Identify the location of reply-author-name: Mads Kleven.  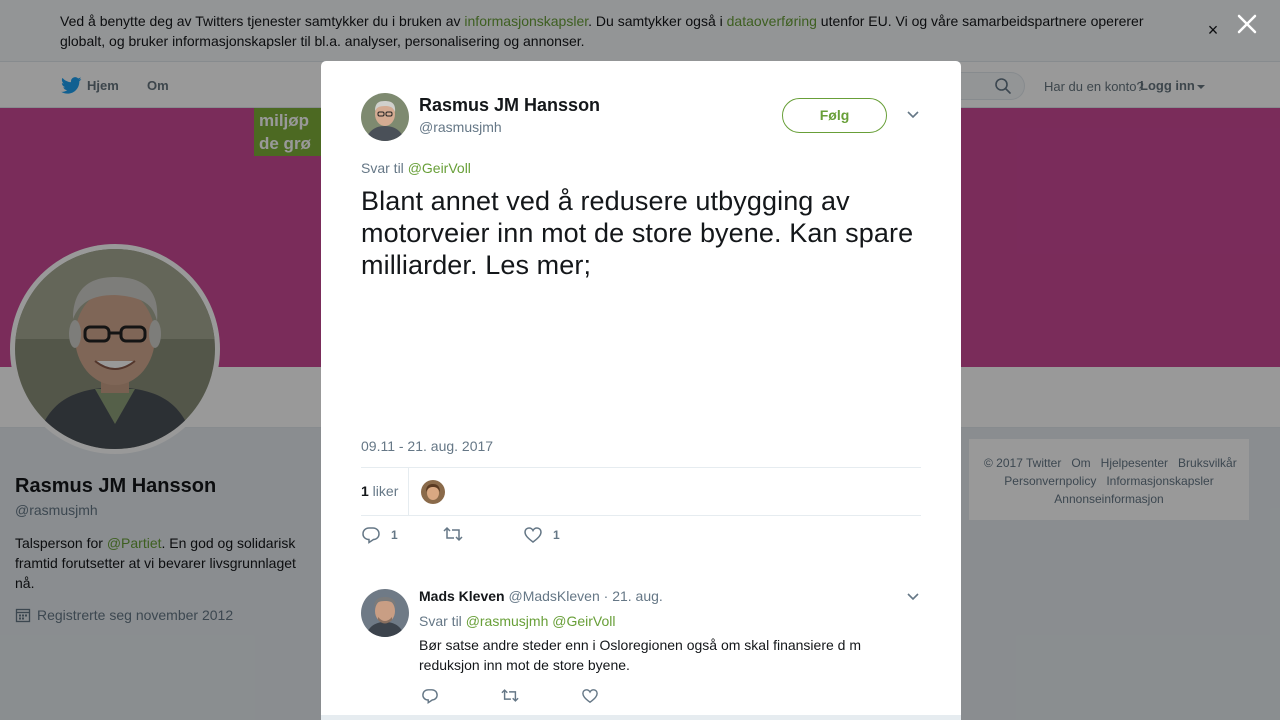
(462, 596).